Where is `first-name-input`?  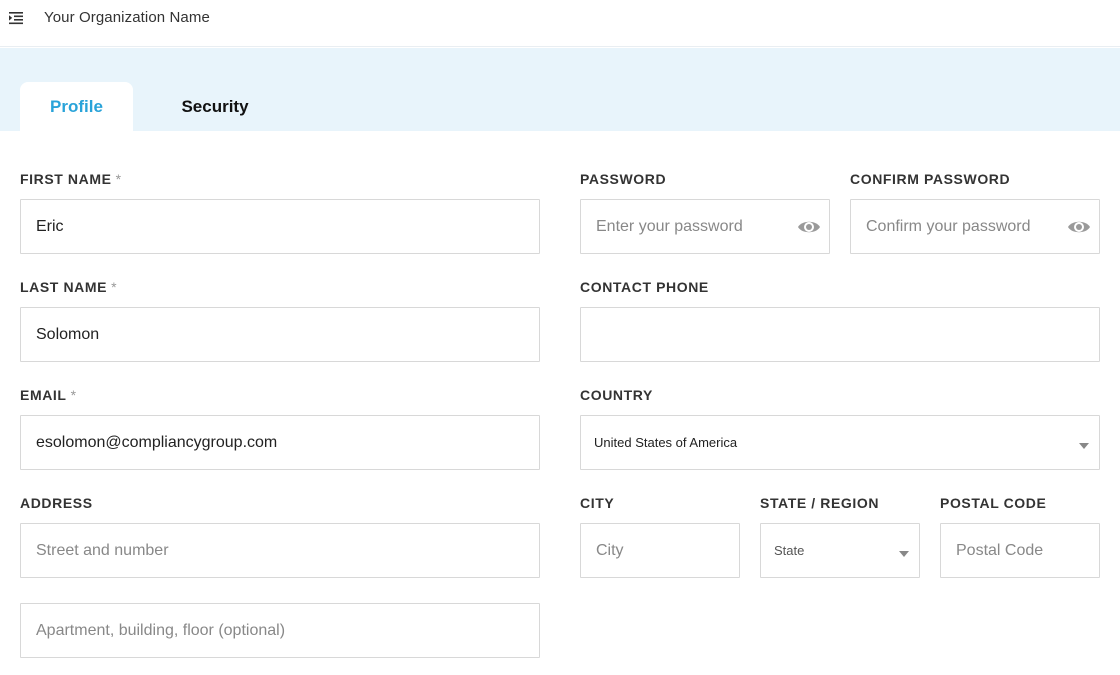 first-name-input is located at coordinates (280, 226).